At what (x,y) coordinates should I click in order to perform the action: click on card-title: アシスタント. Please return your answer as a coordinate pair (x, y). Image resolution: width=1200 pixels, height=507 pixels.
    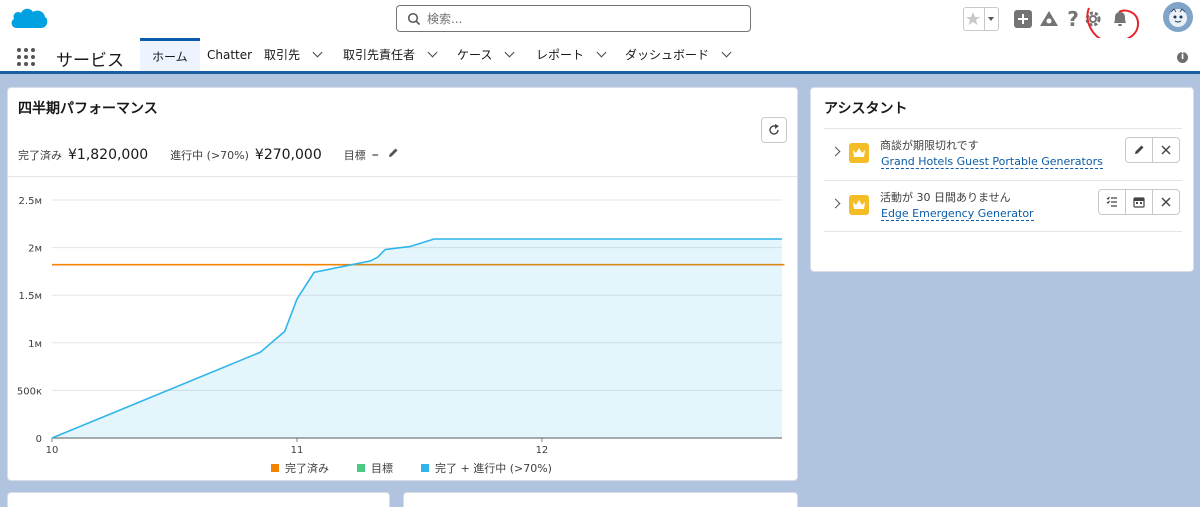
    Looking at the image, I should click on (866, 109).